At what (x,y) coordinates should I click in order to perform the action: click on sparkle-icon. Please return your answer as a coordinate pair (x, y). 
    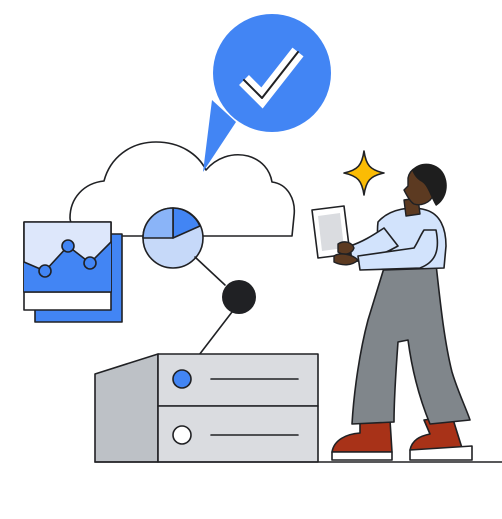
    Looking at the image, I should click on (364, 173).